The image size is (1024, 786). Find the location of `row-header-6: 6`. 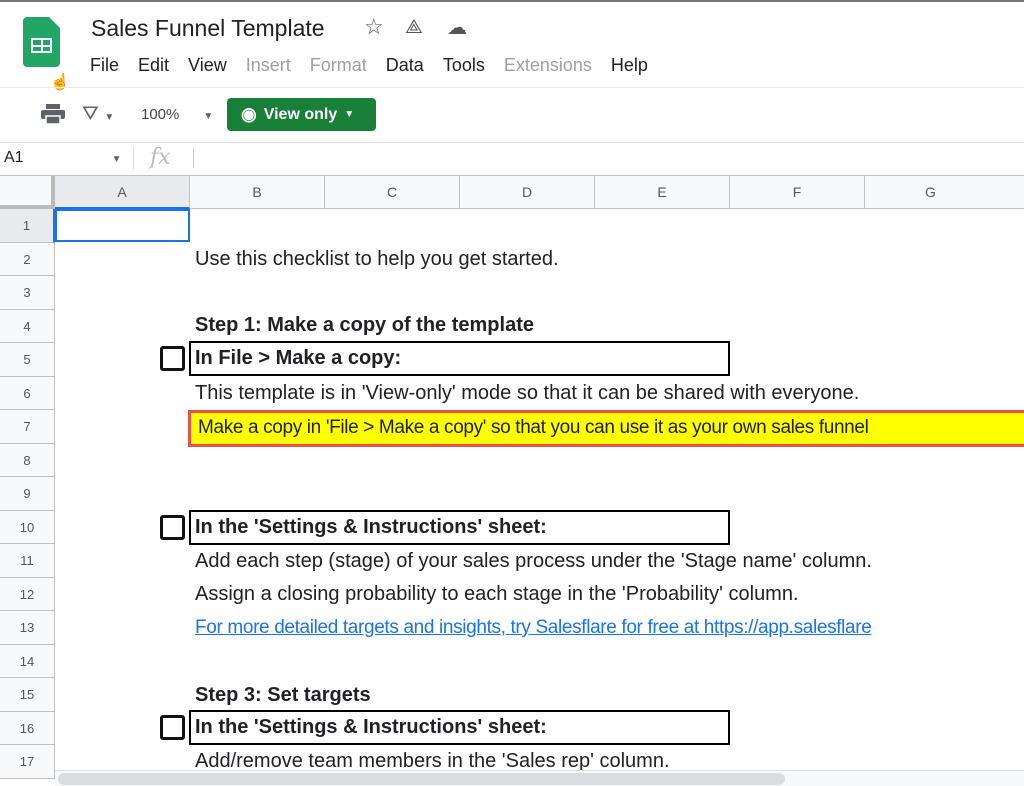

row-header-6: 6 is located at coordinates (27, 393).